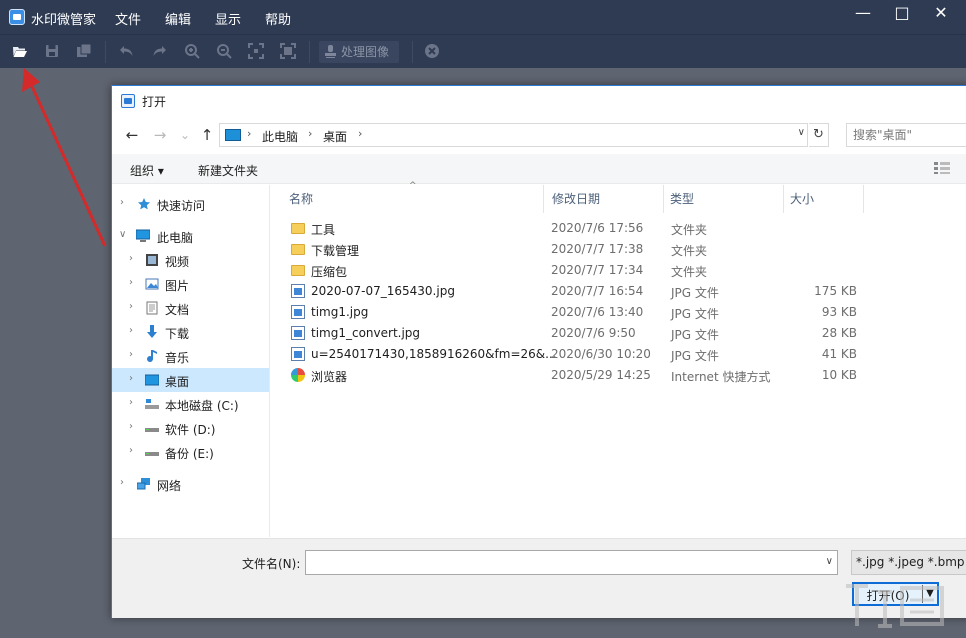 The width and height of the screenshot is (966, 638). What do you see at coordinates (190, 284) in the screenshot?
I see `nav-pictures: › 图片` at bounding box center [190, 284].